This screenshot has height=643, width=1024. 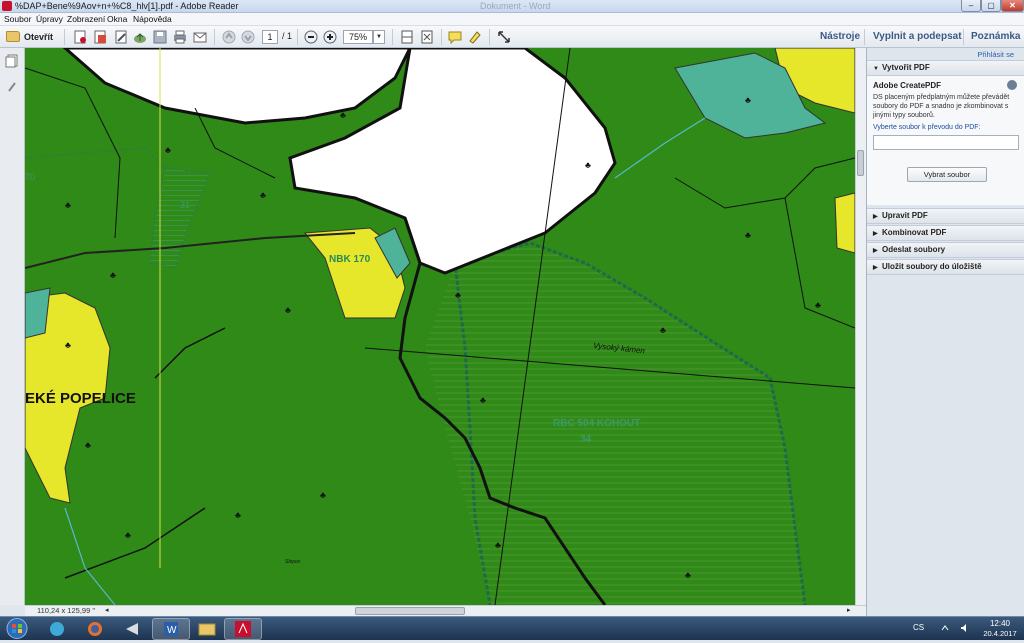 I want to click on menu-file: Soubor, so click(x=17, y=19).